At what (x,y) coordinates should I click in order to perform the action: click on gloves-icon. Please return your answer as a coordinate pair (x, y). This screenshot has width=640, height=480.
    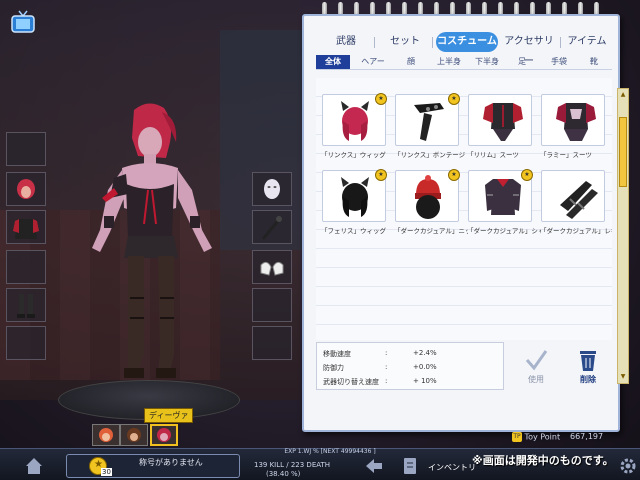
    Looking at the image, I should click on (272, 268).